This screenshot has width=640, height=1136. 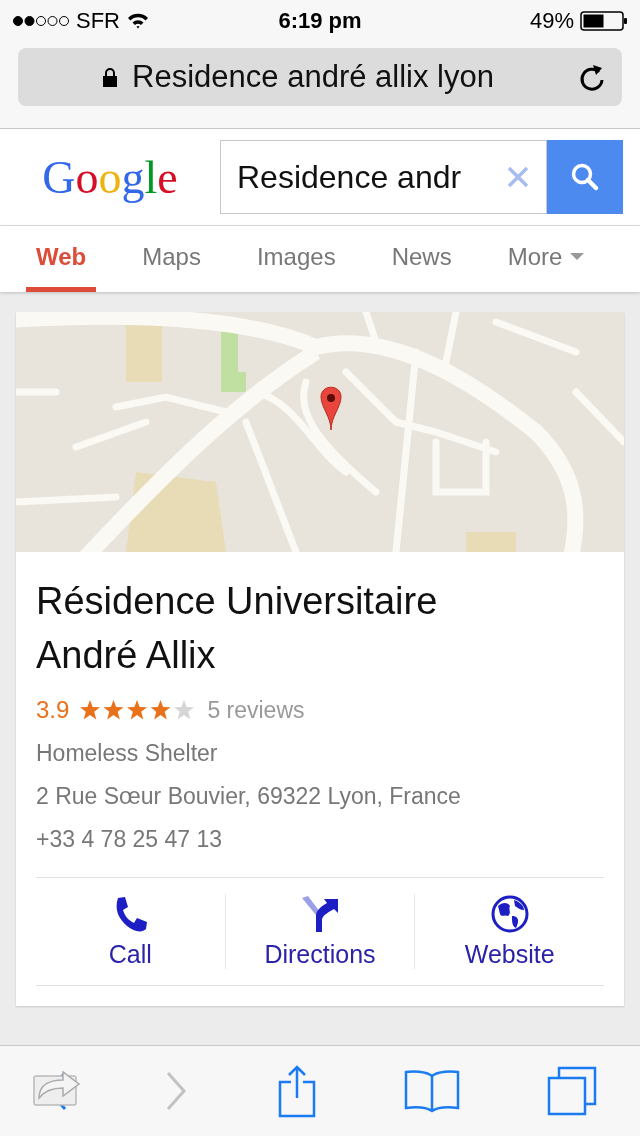 What do you see at coordinates (297, 1091) in the screenshot?
I see `share-button` at bounding box center [297, 1091].